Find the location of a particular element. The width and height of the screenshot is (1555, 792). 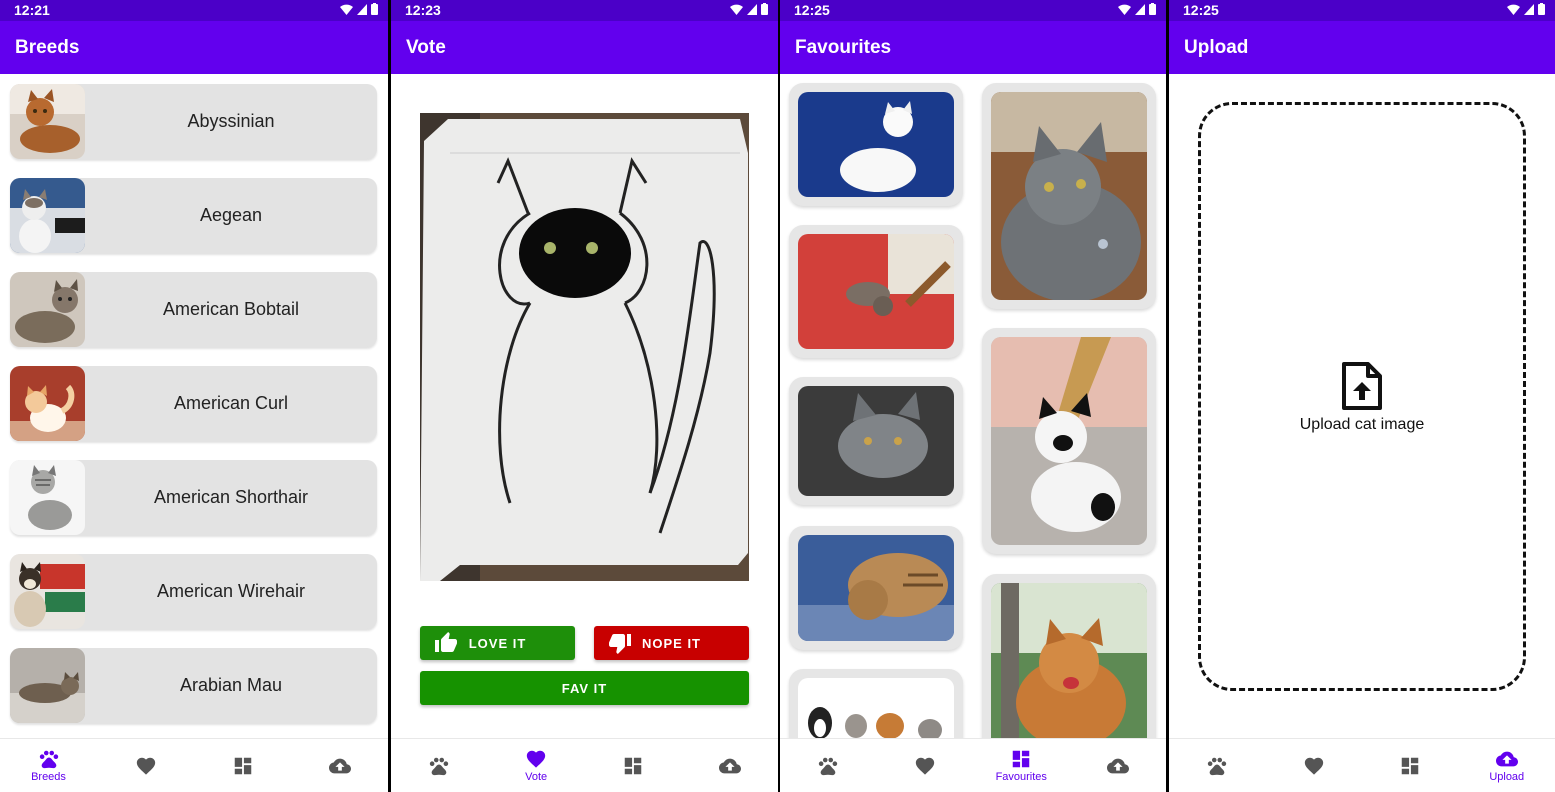

breed-row-american-wirehair: American Wirehair is located at coordinates (193, 591).